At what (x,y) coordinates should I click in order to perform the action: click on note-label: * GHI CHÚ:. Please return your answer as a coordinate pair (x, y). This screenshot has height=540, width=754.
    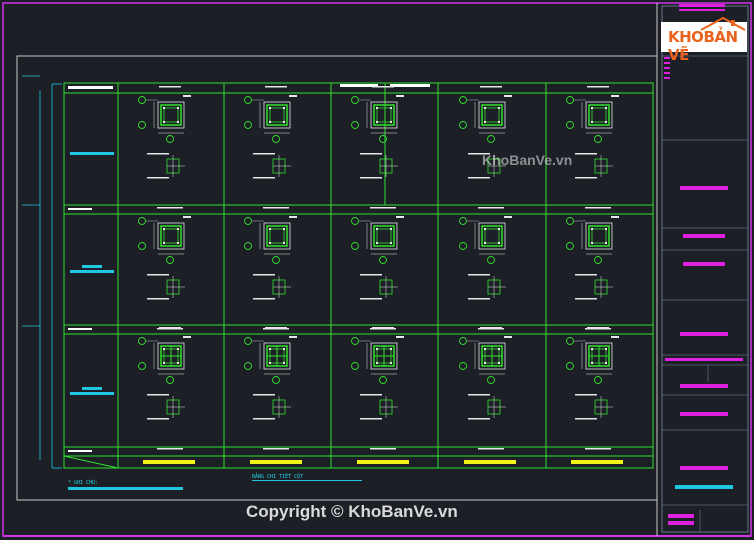
    Looking at the image, I should click on (83, 483).